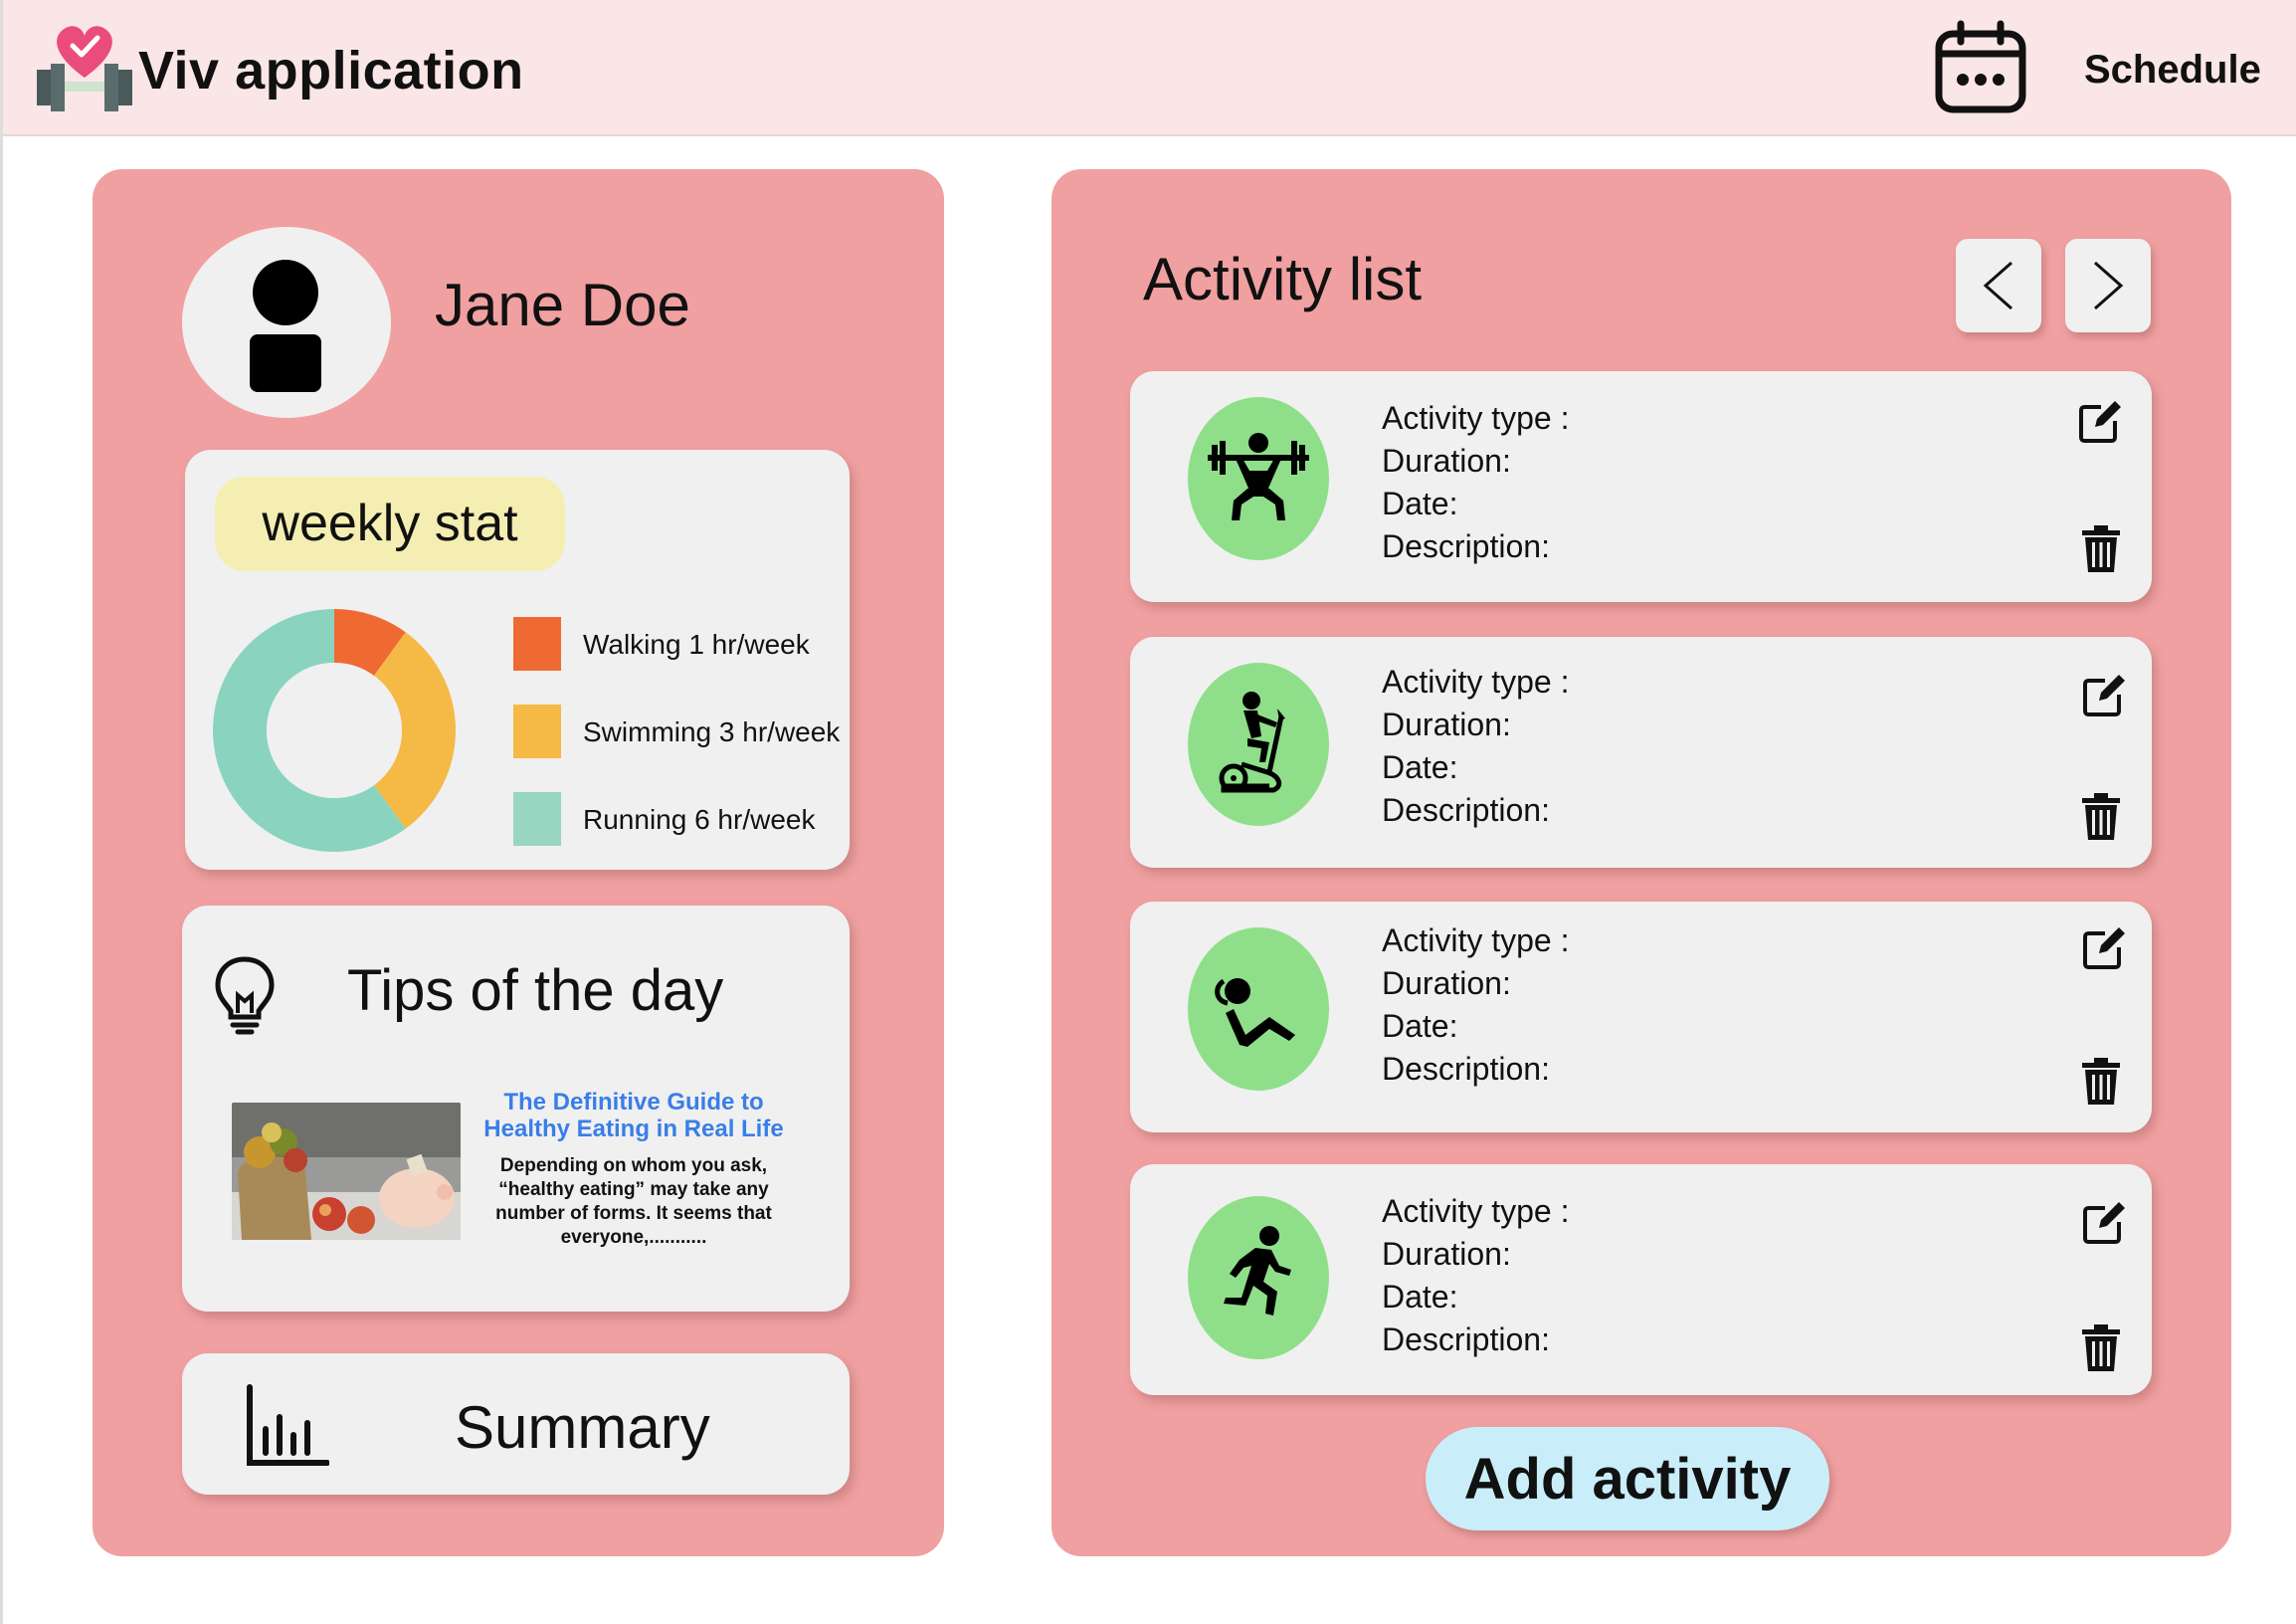  Describe the element at coordinates (346, 1172) in the screenshot. I see `food-and-piggy-bank-image` at that location.